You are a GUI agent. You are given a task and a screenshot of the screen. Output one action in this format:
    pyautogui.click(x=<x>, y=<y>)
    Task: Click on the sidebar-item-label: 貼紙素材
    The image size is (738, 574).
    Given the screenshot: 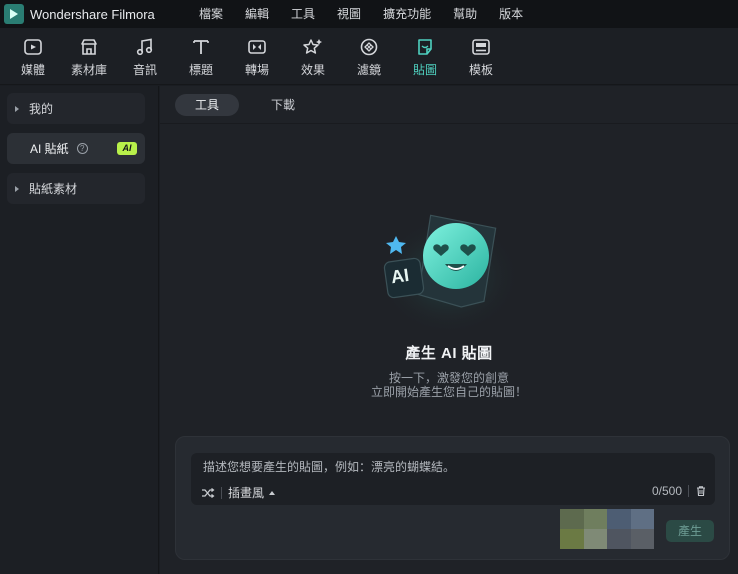 What is the action you would take?
    pyautogui.click(x=53, y=189)
    